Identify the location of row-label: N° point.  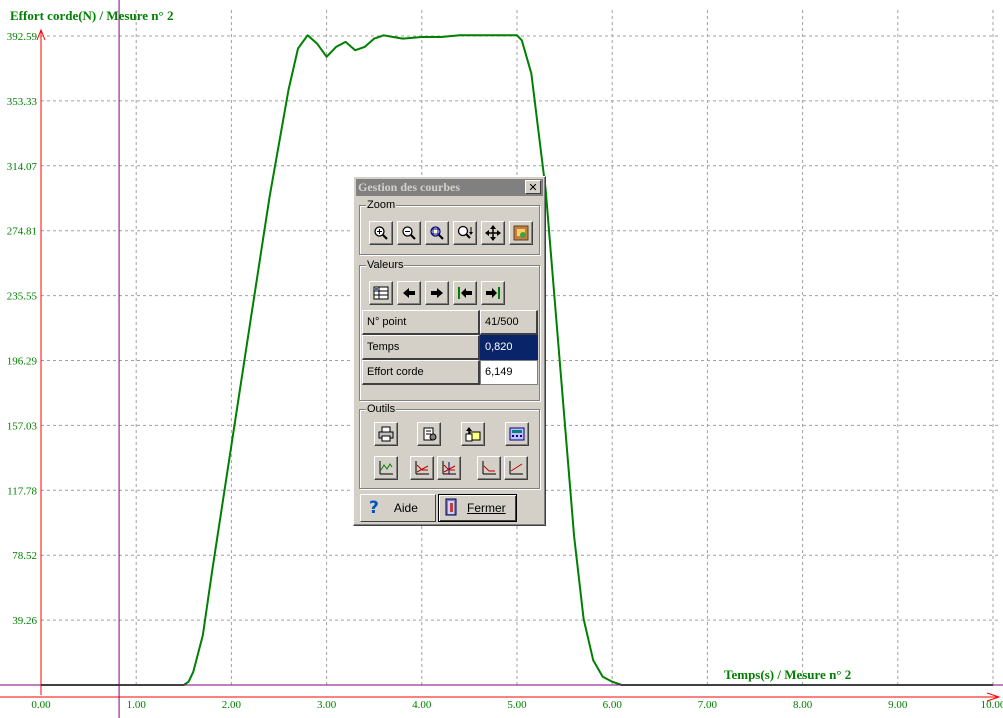
(421, 322).